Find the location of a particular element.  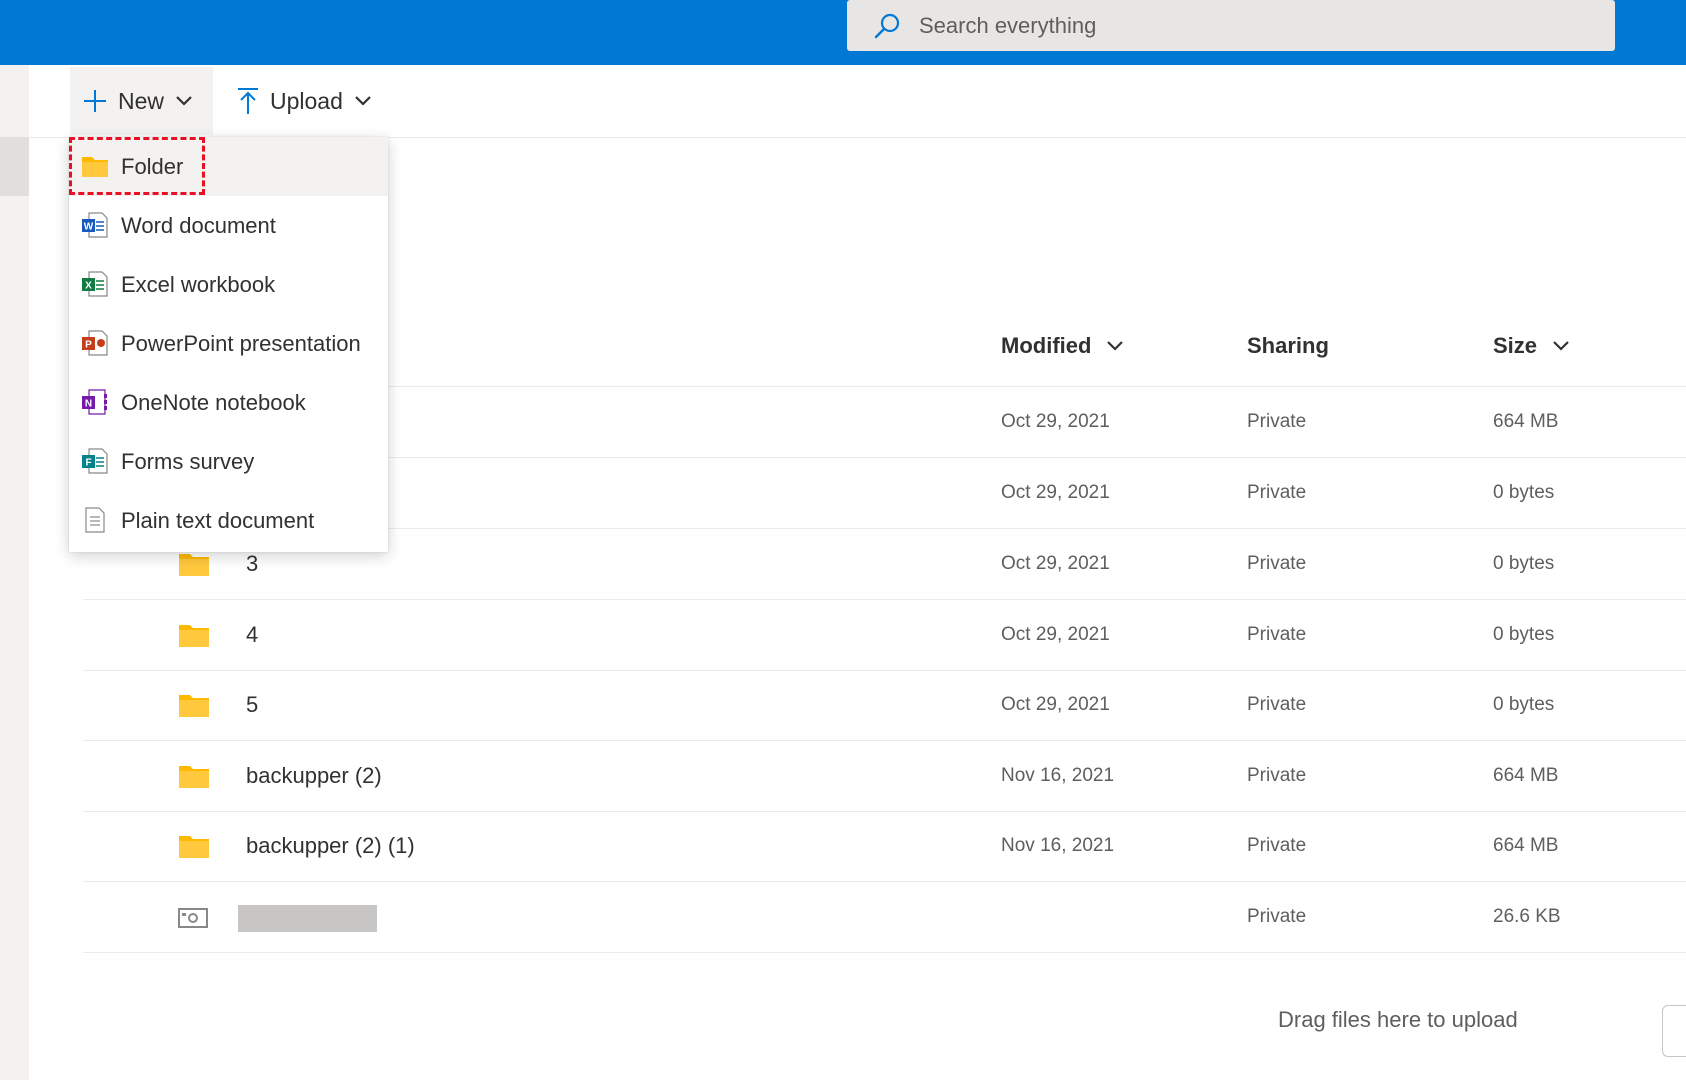

column-modified-label: Modified is located at coordinates (1046, 345).